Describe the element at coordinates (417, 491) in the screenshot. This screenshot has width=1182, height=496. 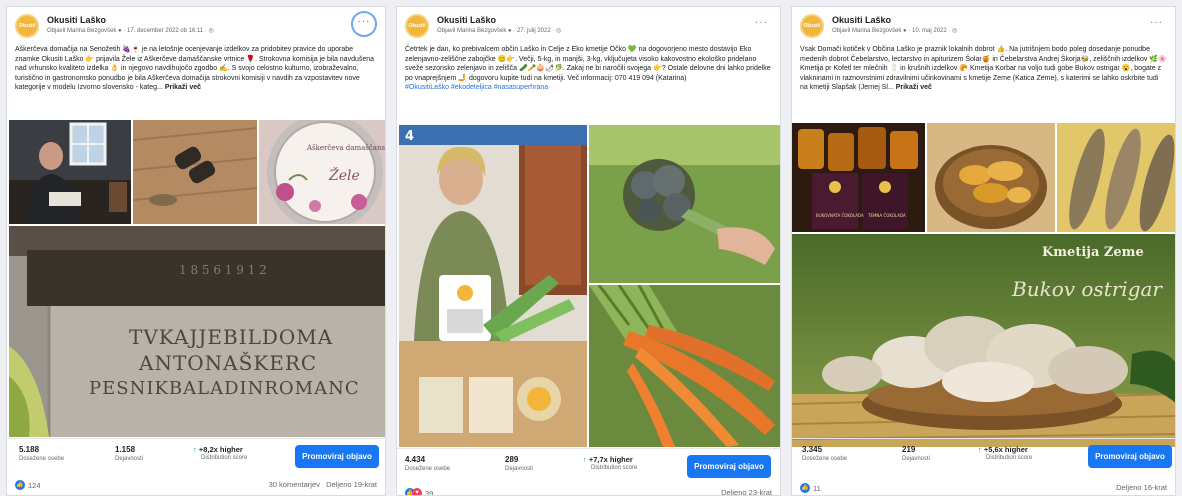
I see `love-icon: ♥` at that location.